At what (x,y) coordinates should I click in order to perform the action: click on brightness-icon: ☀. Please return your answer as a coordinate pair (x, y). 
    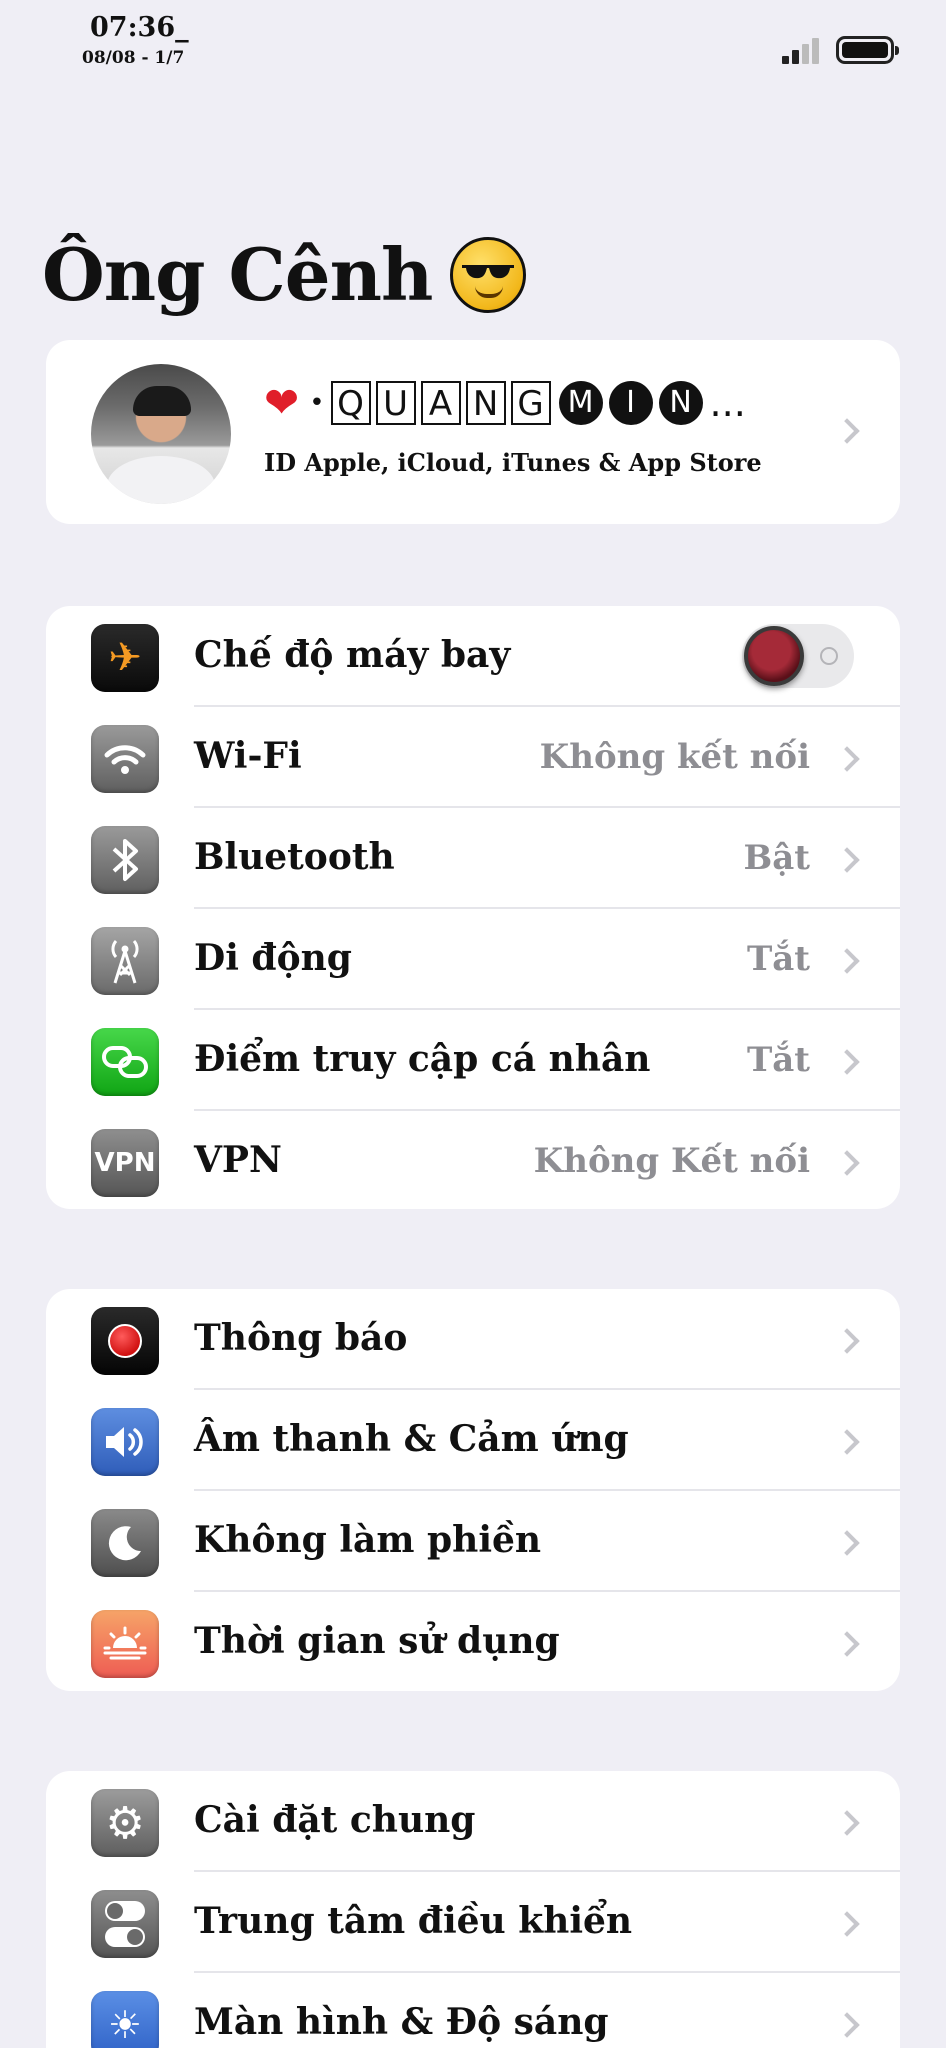
    Looking at the image, I should click on (125, 2019).